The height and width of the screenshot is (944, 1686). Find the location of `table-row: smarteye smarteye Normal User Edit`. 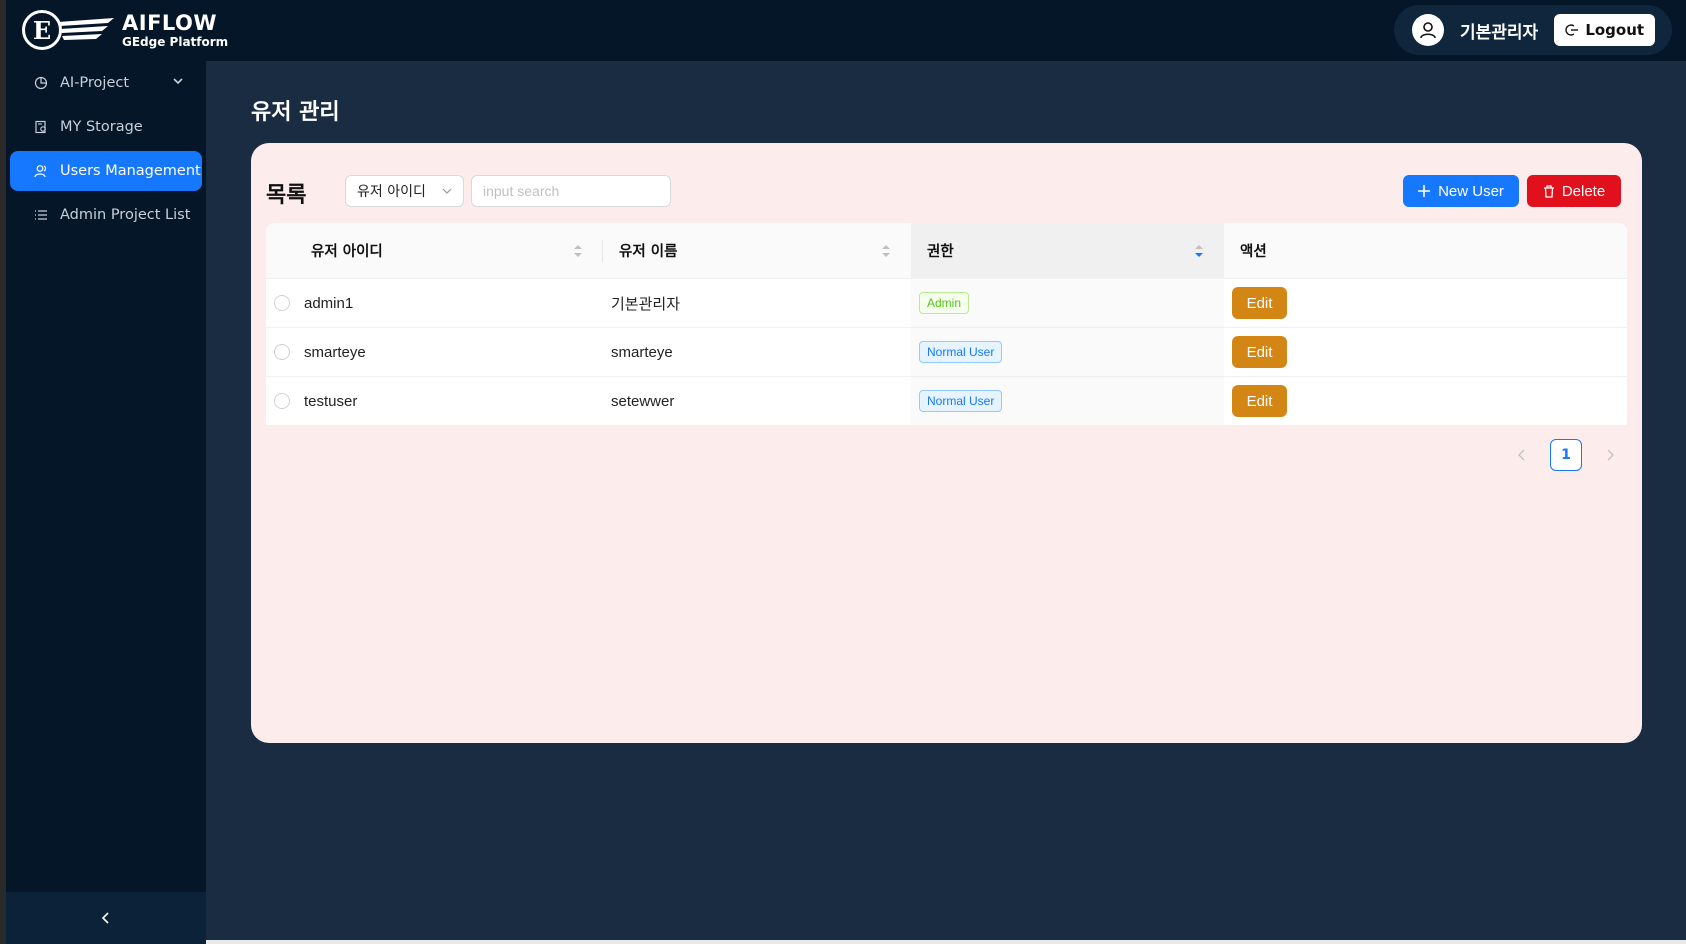

table-row: smarteye smarteye Normal User Edit is located at coordinates (946, 352).